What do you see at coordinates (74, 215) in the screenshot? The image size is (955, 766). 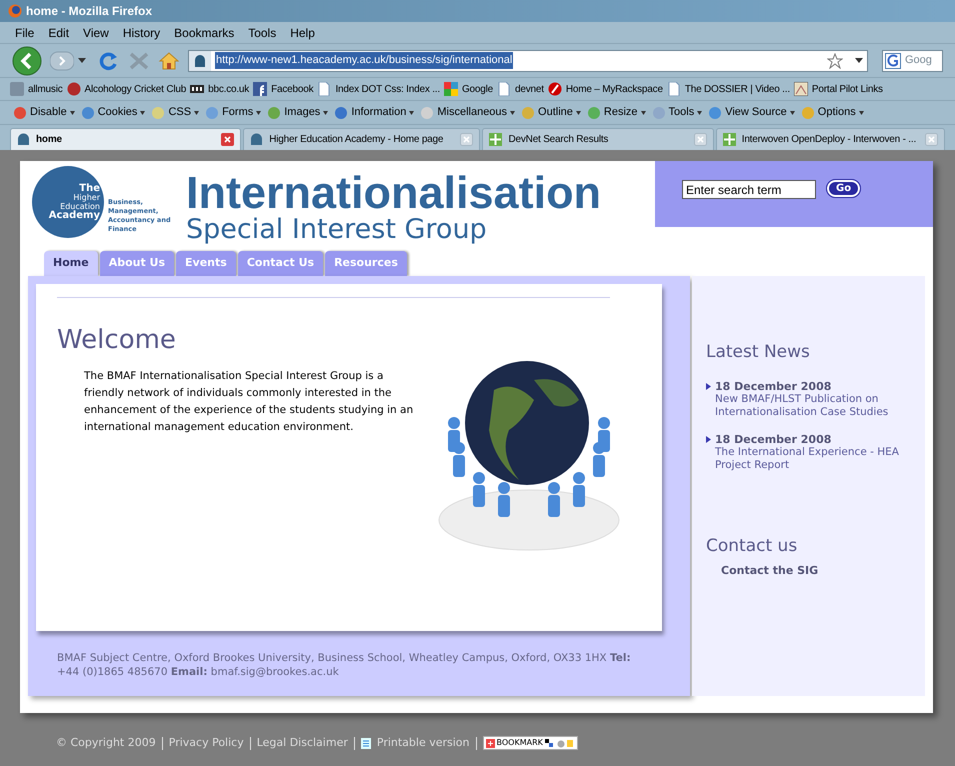 I see `logo-text: Academy` at bounding box center [74, 215].